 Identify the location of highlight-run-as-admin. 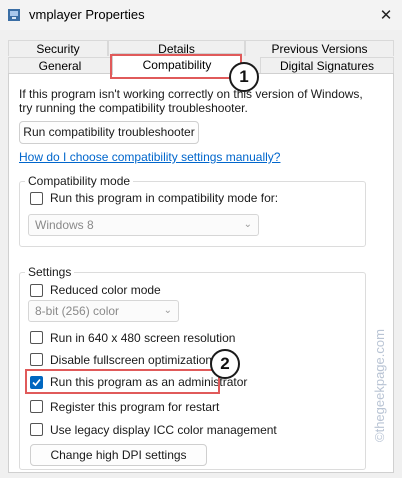
(122, 381).